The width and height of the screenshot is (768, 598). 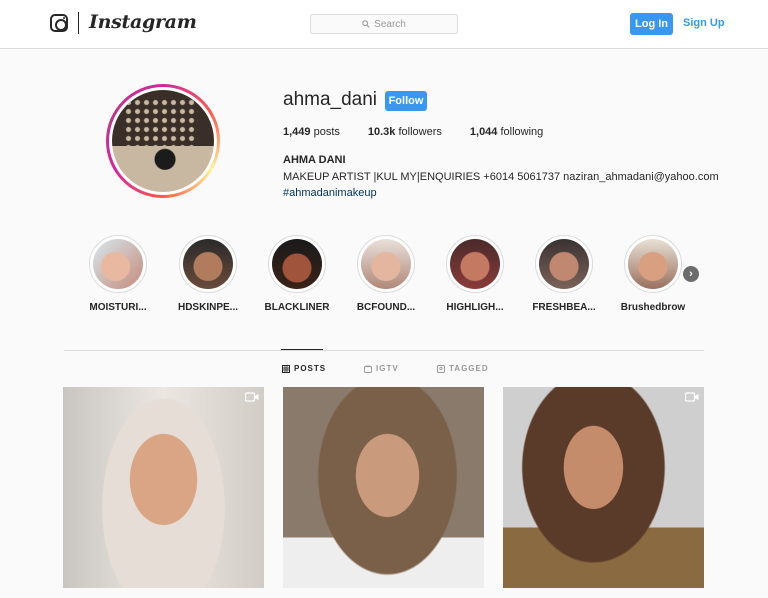 I want to click on posts-stat: 1,449 posts, so click(x=311, y=132).